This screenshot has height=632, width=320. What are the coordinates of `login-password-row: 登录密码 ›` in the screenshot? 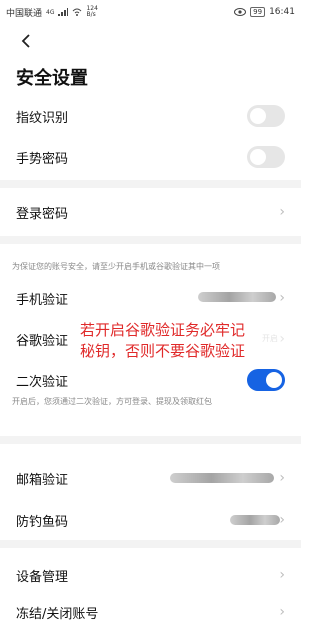 It's located at (150, 212).